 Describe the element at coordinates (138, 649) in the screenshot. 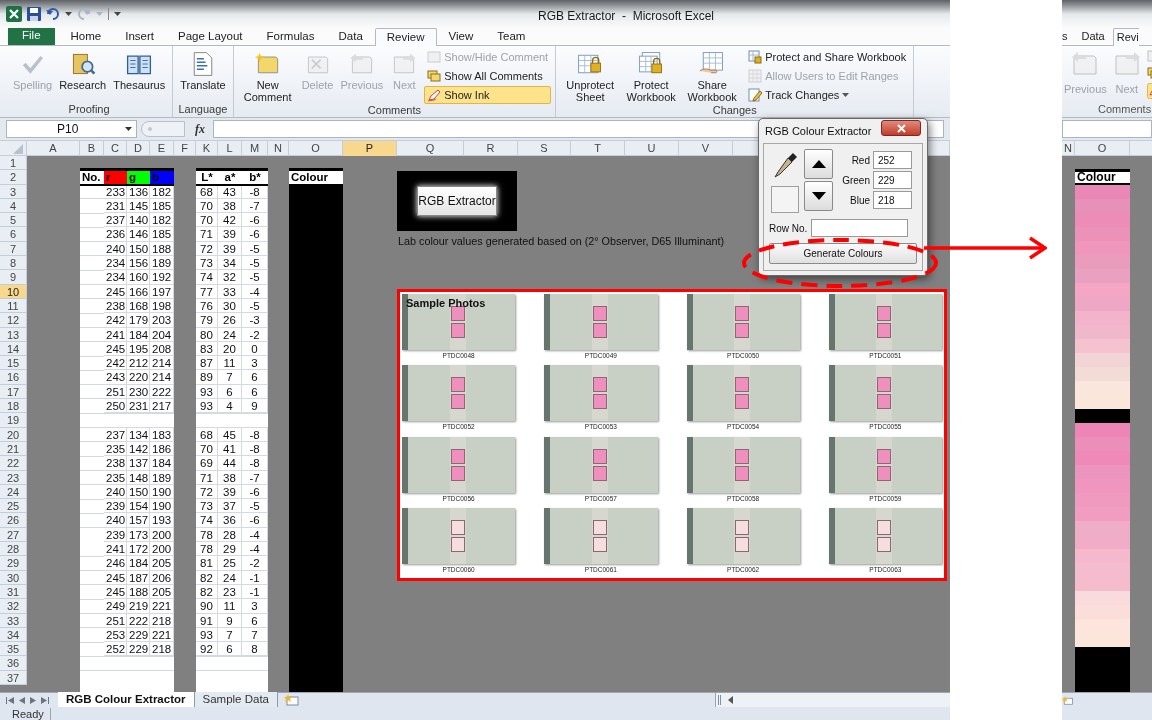

I see `table-cell: 229` at that location.